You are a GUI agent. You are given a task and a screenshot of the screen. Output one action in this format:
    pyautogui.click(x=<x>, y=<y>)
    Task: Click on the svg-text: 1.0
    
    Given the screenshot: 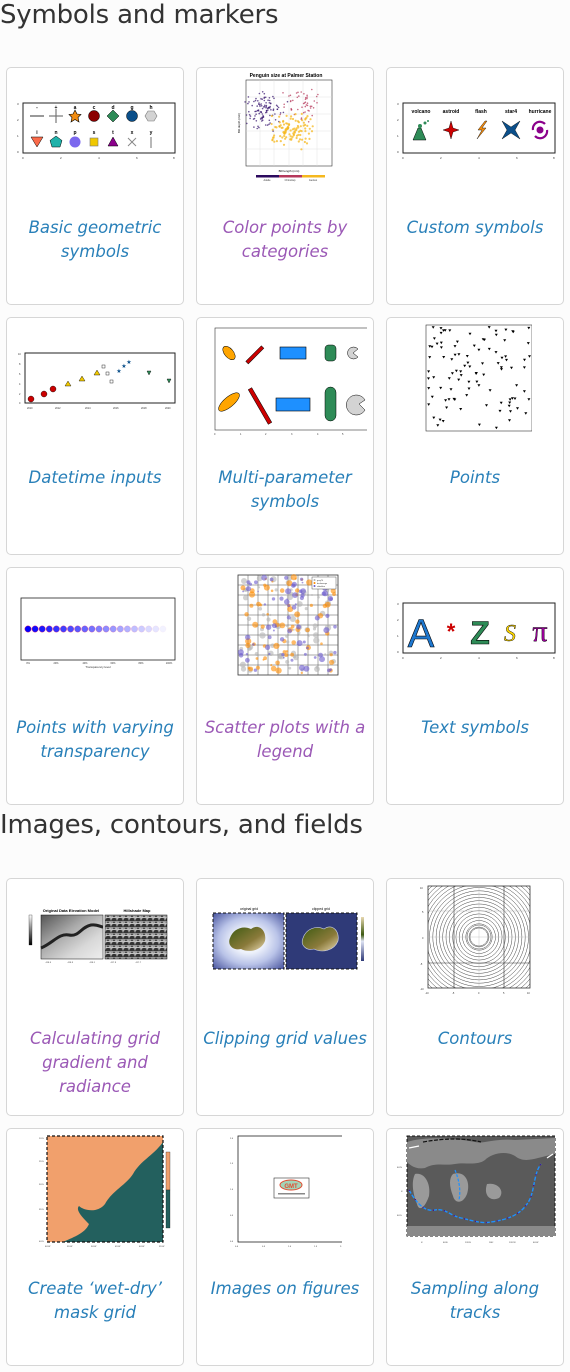 What is the action you would take?
    pyautogui.click(x=290, y=1247)
    